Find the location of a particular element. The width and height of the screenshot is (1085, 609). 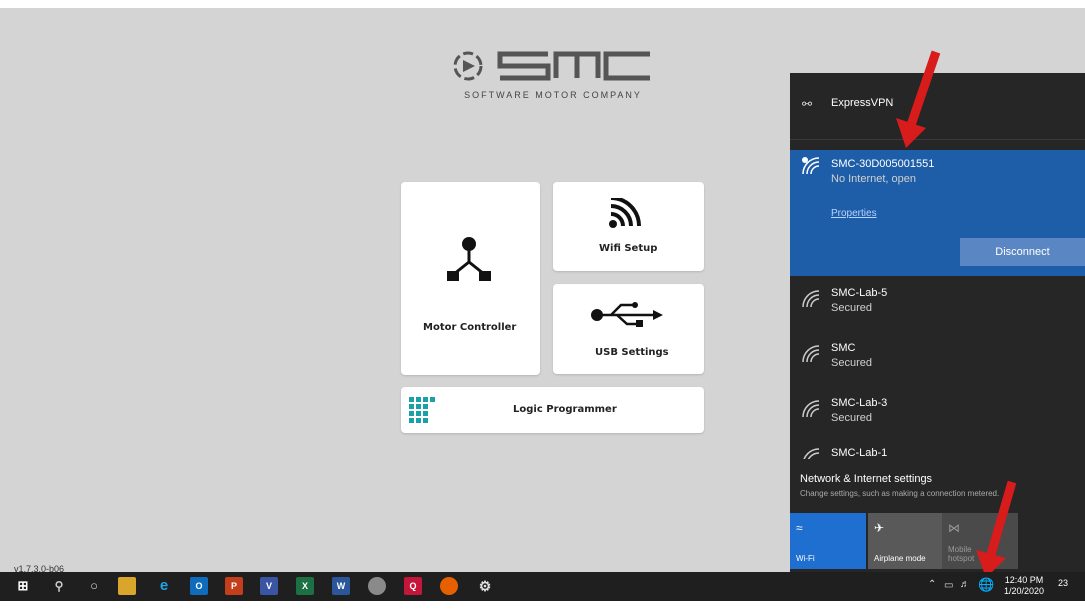

taskbar-clock: 12:40 PM 1/20/2020 is located at coordinates (1024, 586).